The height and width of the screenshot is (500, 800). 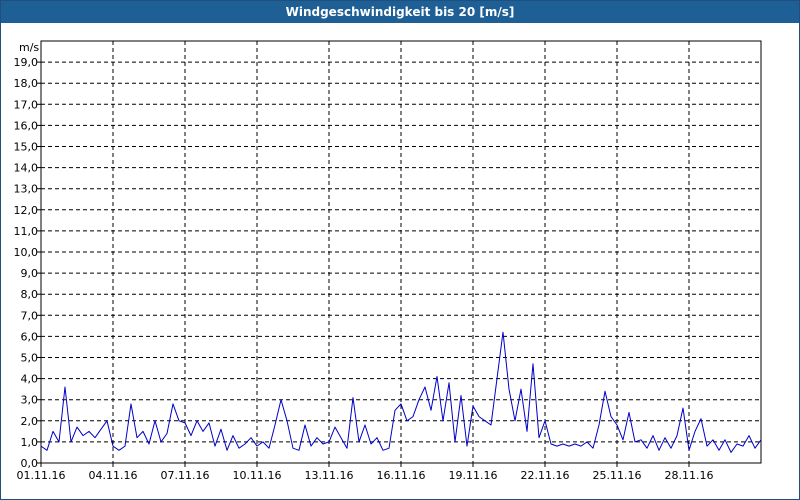 I want to click on y-tick-label: 5,0, so click(x=30, y=358).